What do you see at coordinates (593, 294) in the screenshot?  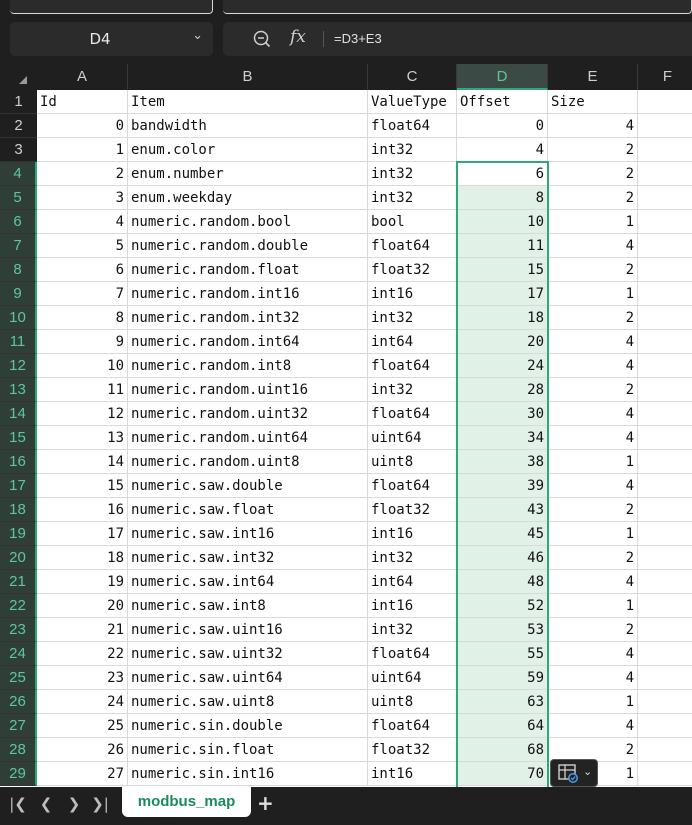 I see `cell-e-9: 1` at bounding box center [593, 294].